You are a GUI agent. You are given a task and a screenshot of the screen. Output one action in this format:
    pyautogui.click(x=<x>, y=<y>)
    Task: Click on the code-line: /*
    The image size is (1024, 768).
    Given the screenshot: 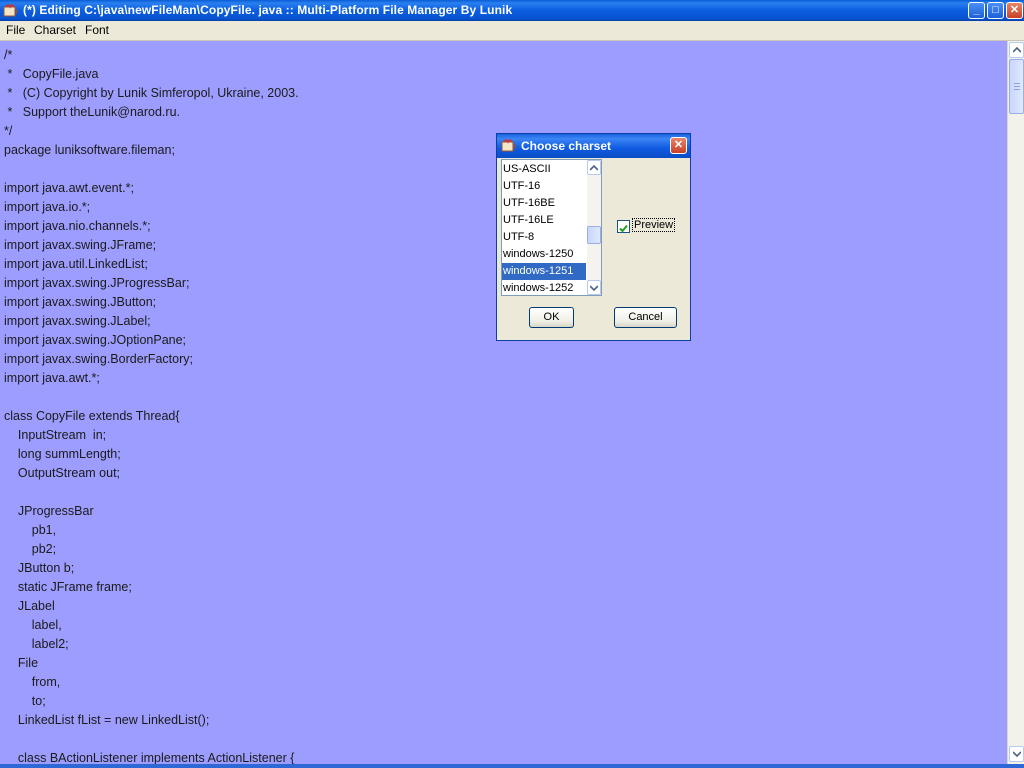 What is the action you would take?
    pyautogui.click(x=151, y=55)
    